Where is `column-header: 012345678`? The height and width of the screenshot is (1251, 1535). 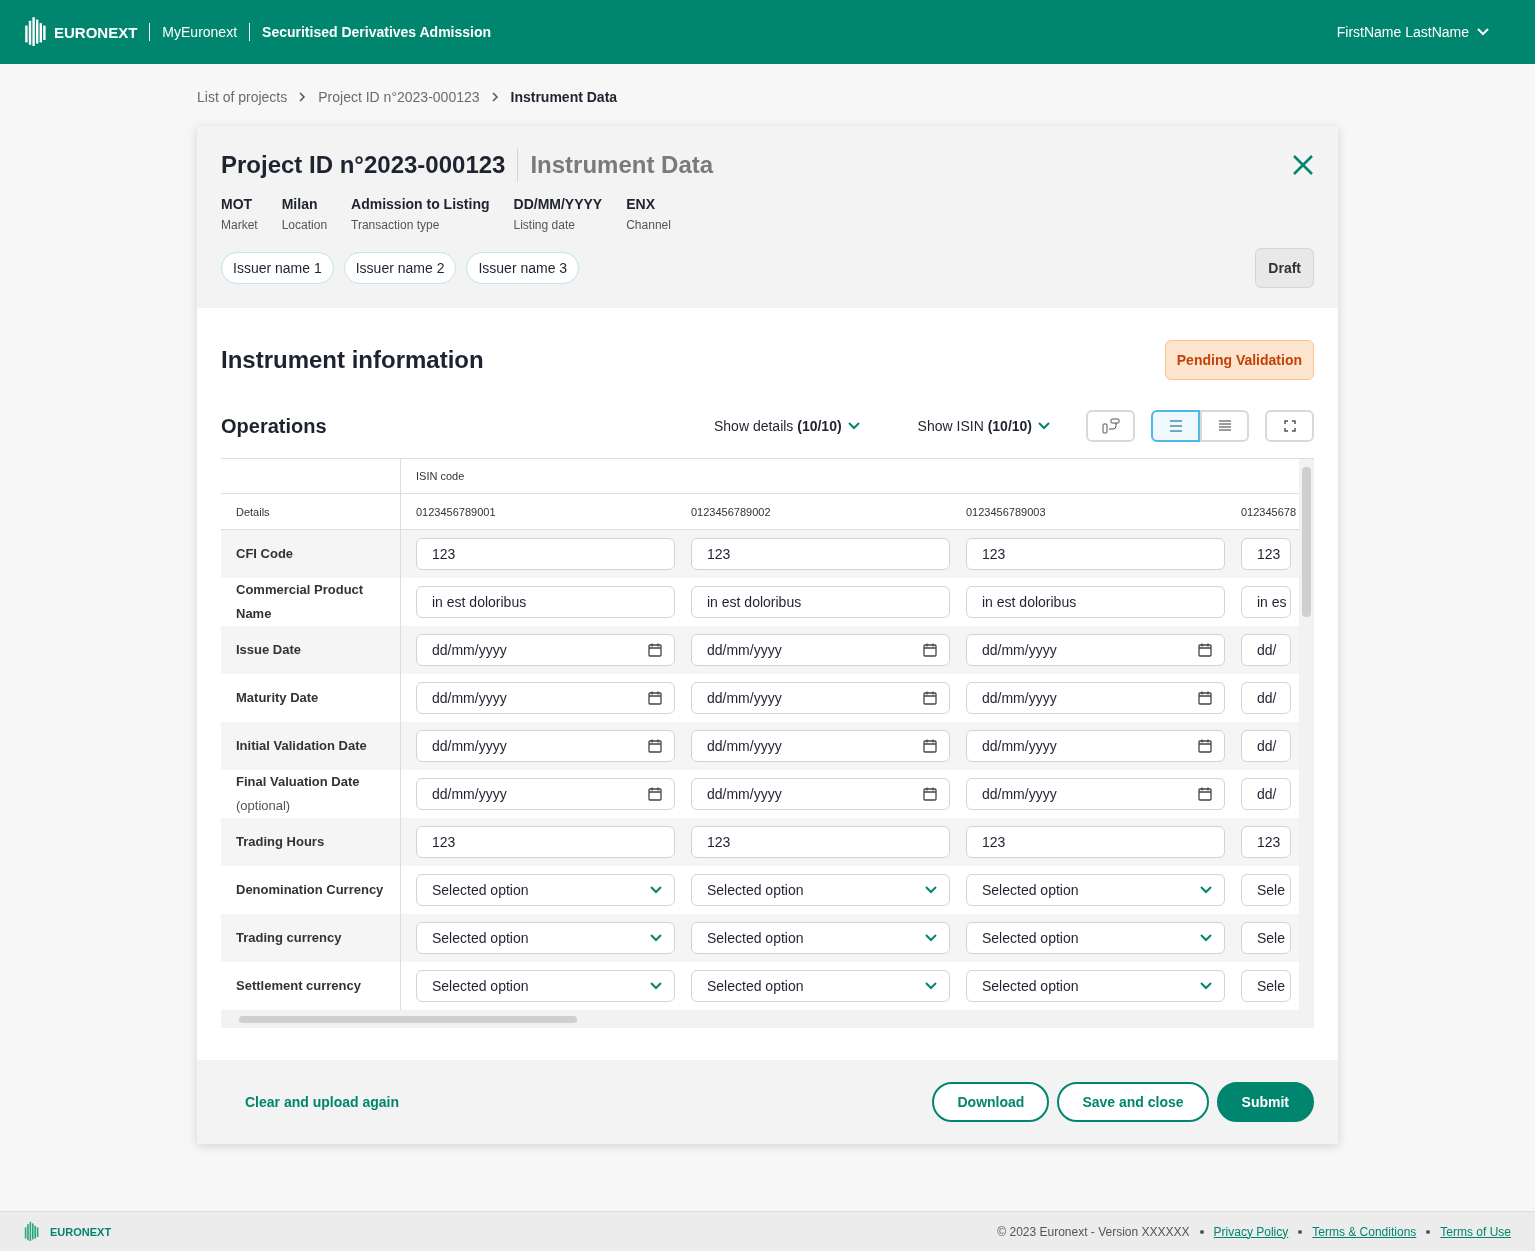 column-header: 012345678 is located at coordinates (1269, 511).